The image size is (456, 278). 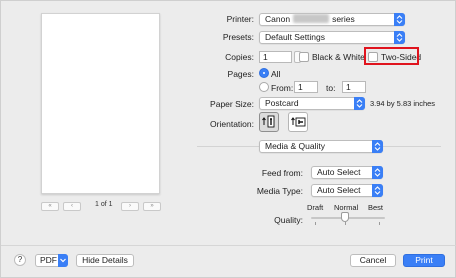 What do you see at coordinates (295, 146) in the screenshot?
I see `section-value: Media & Quality` at bounding box center [295, 146].